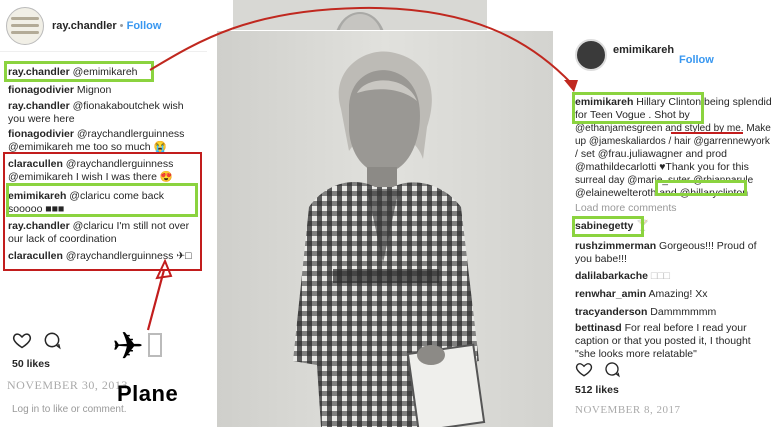 The image size is (775, 432). Describe the element at coordinates (363, 49) in the screenshot. I see `red-connector-arrow` at that location.